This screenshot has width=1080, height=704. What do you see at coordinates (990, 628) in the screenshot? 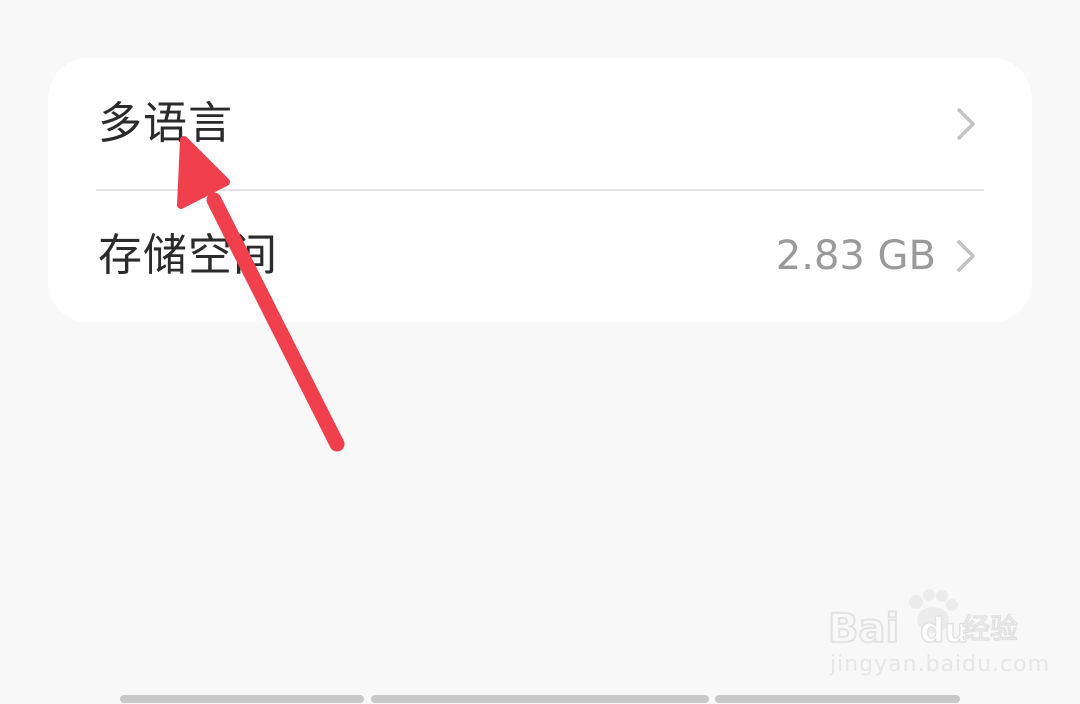
I see `svg-text: 经验` at bounding box center [990, 628].